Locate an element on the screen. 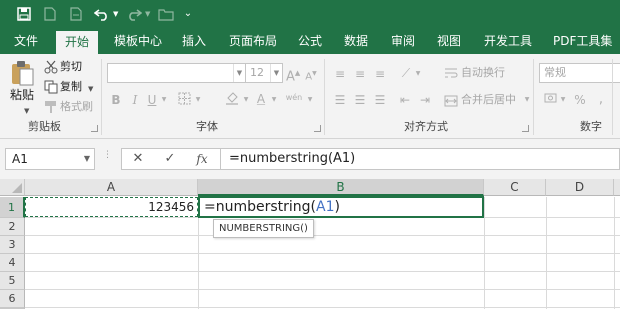 Image resolution: width=620 pixels, height=309 pixels. align-left-icon: ☰ is located at coordinates (340, 100).